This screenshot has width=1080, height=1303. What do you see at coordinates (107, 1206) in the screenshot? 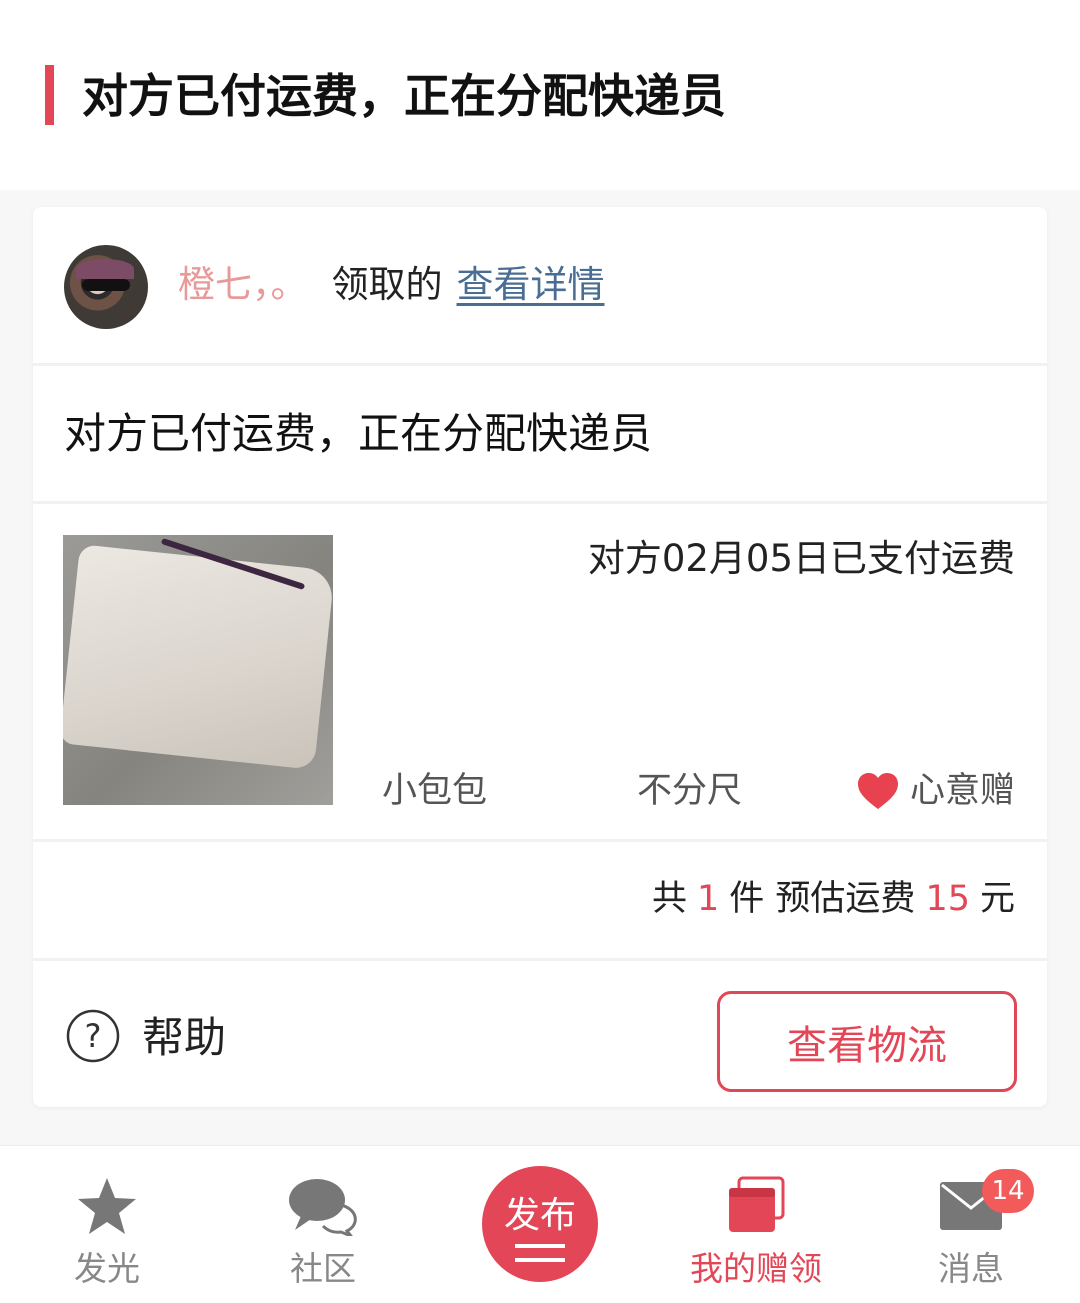
I see `star-icon` at bounding box center [107, 1206].